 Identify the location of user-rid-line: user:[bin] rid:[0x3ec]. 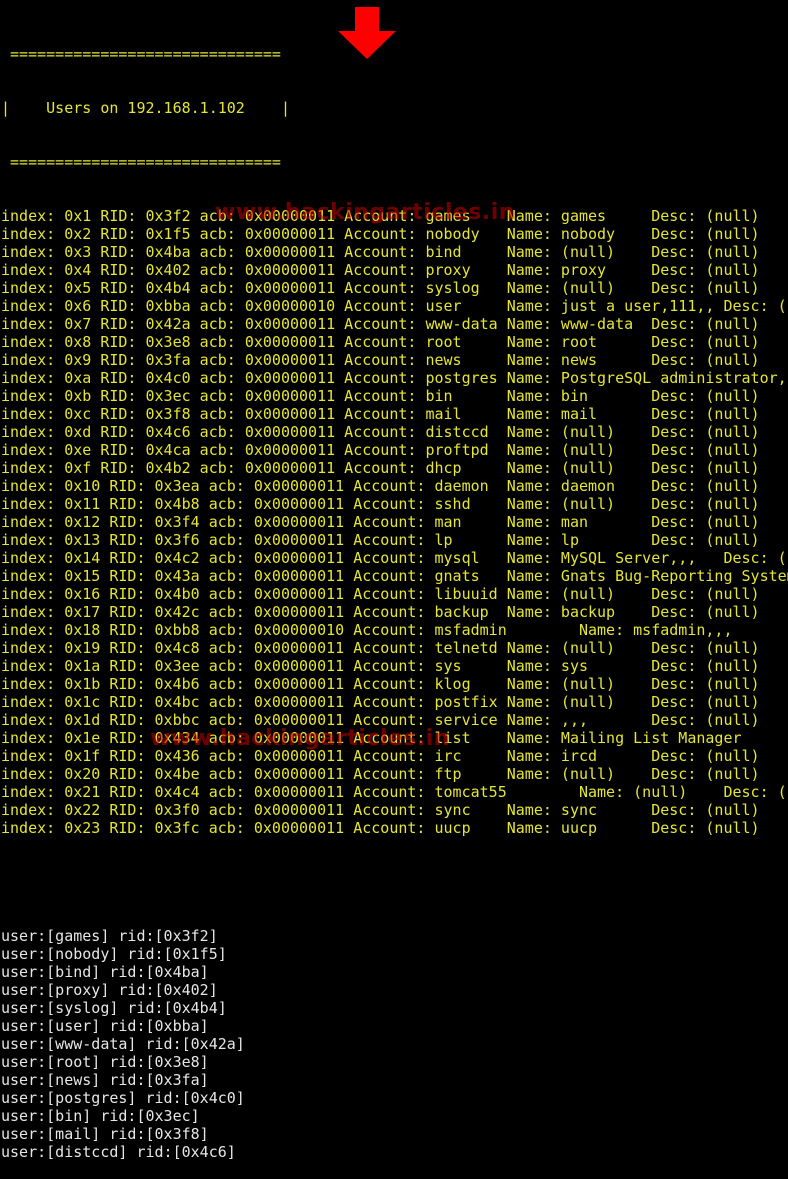
(100, 1116).